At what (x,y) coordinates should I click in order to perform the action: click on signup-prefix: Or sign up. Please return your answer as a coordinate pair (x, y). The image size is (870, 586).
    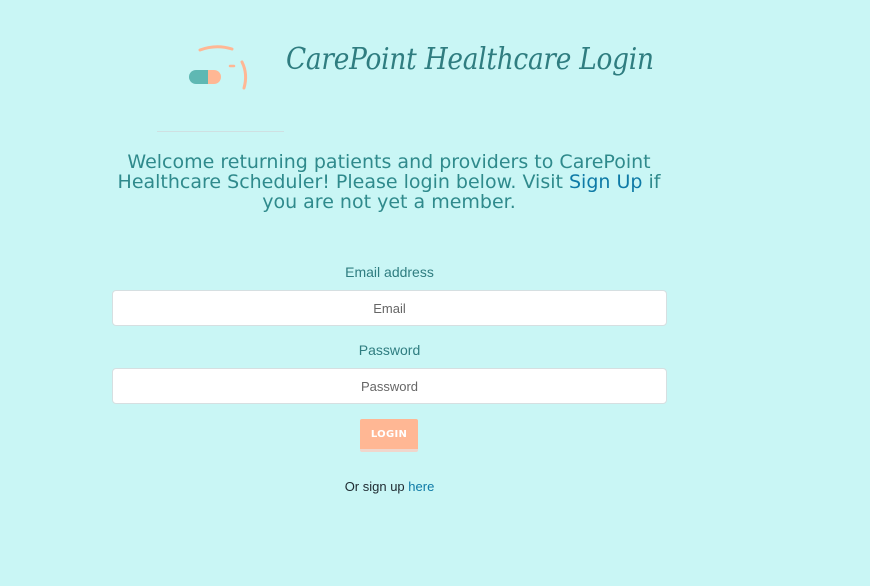
    Looking at the image, I should click on (376, 486).